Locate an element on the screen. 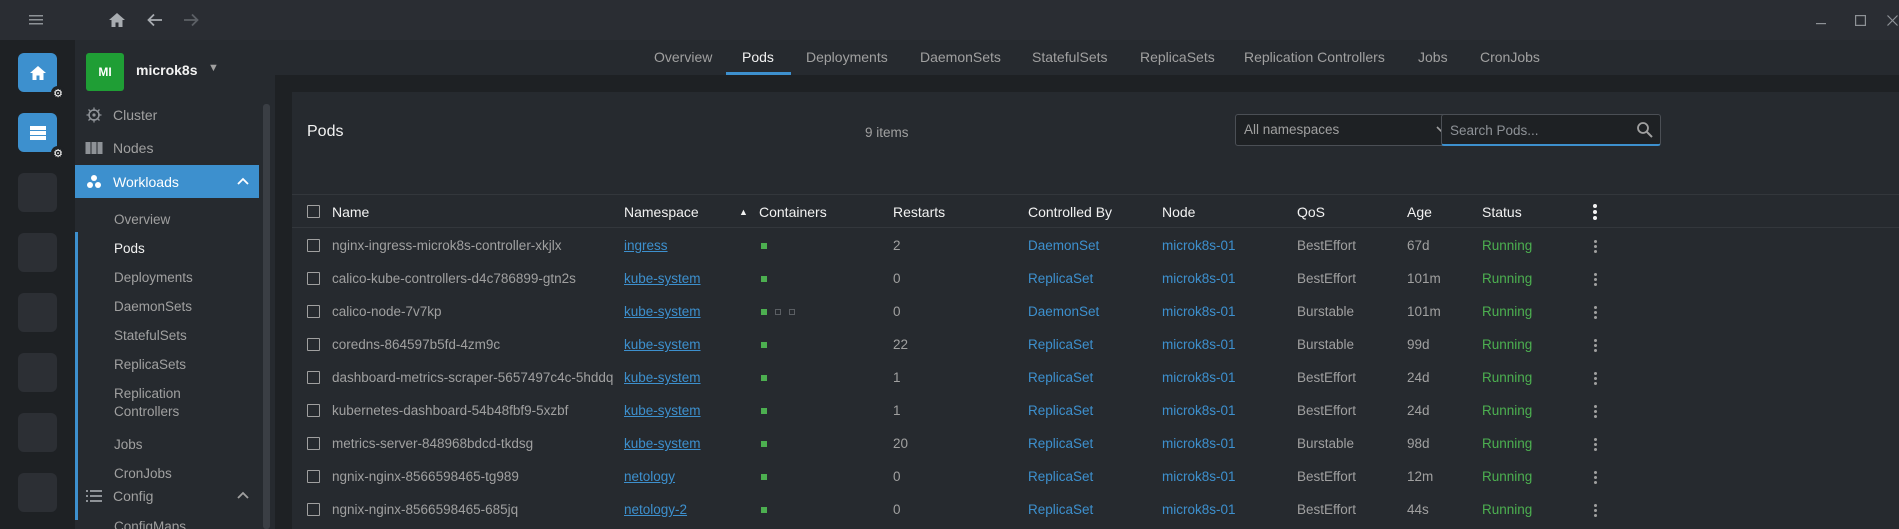 This screenshot has width=1899, height=529. tab-jobs: Jobs is located at coordinates (1433, 57).